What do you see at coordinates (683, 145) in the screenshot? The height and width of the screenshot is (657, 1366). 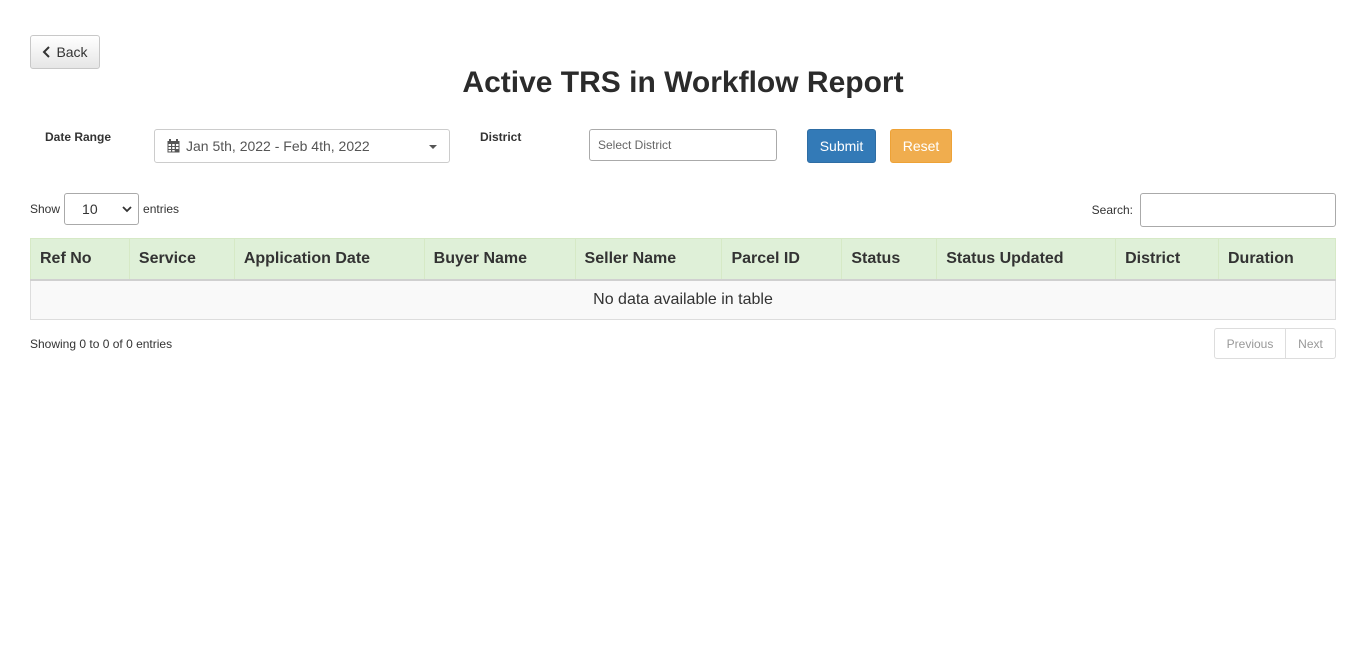 I see `district-input` at bounding box center [683, 145].